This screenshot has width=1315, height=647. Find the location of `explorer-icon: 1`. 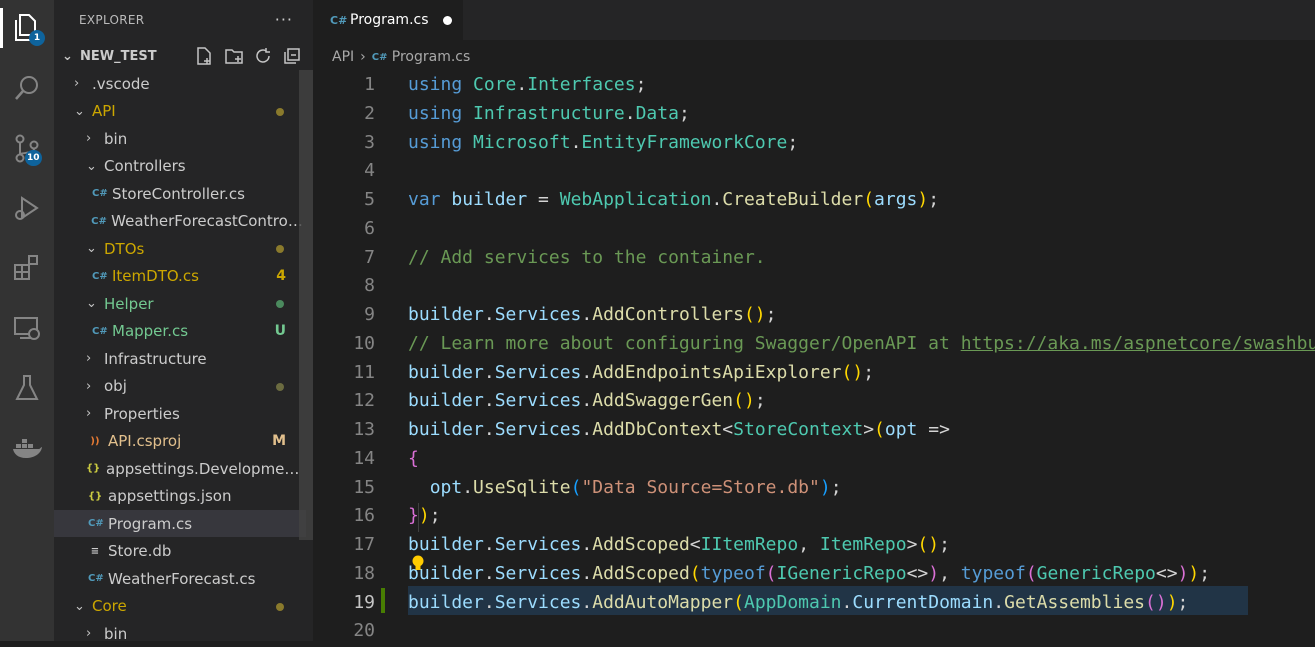

explorer-icon: 1 is located at coordinates (25, 28).